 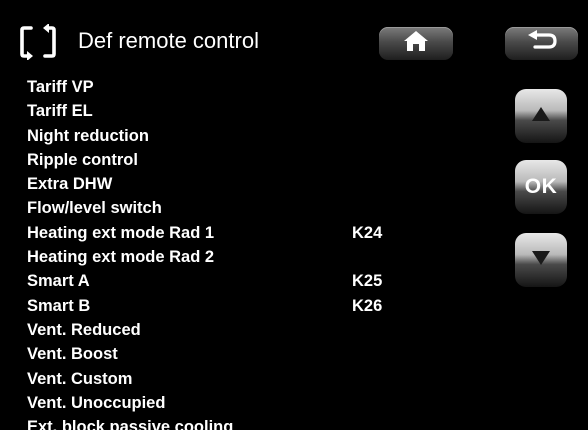 I want to click on ok-button-label: OK, so click(x=541, y=186).